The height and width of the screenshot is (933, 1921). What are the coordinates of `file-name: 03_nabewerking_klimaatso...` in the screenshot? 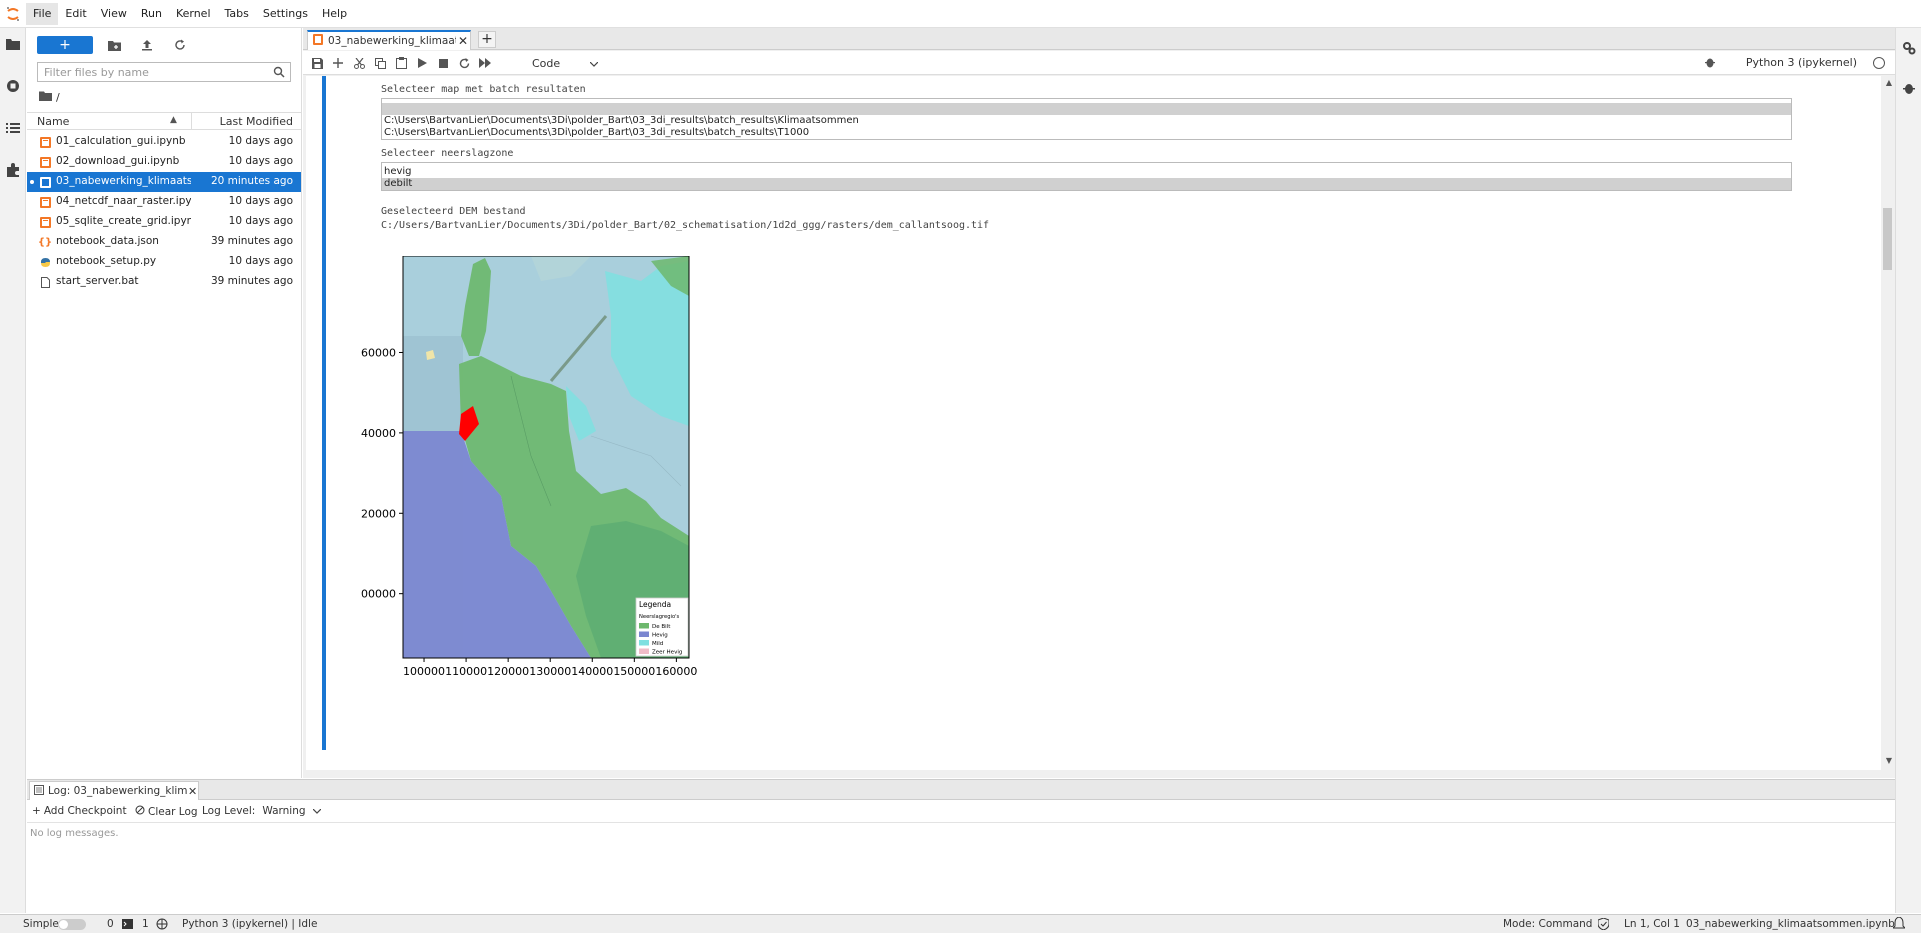 It's located at (123, 181).